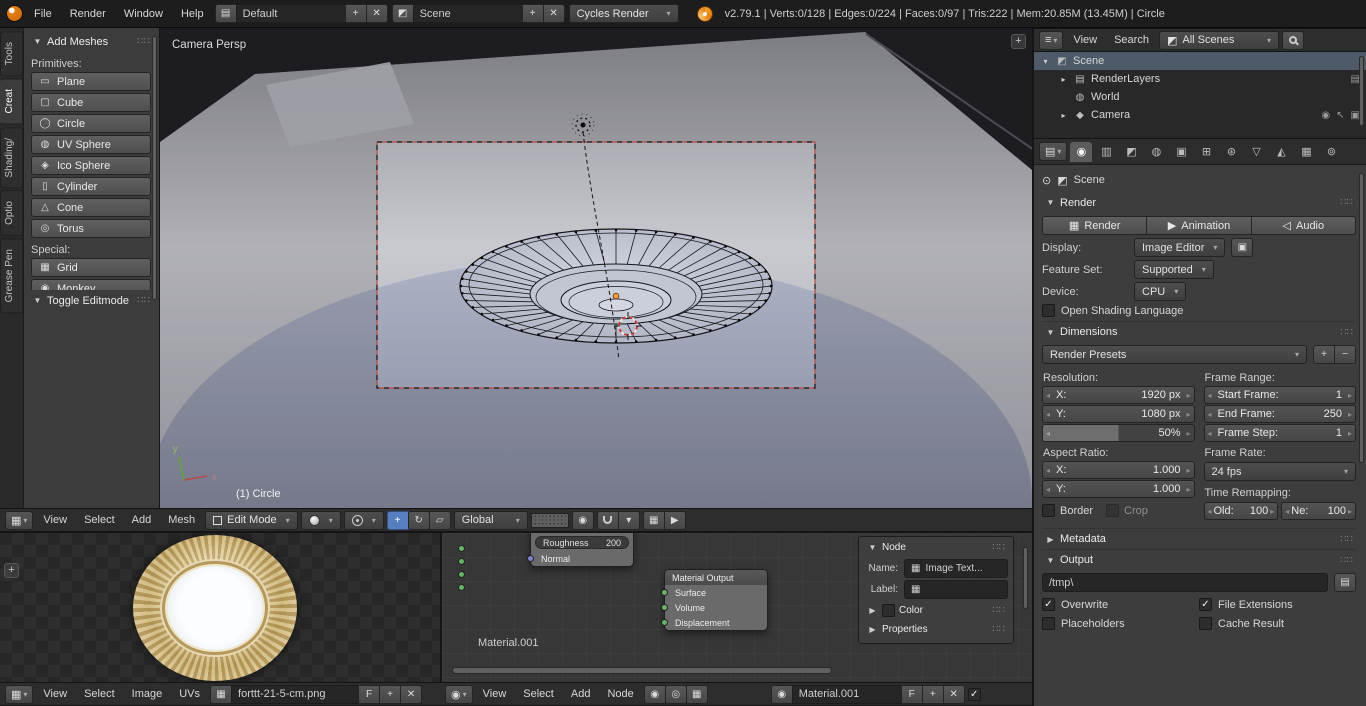 The image size is (1366, 706). I want to click on manipulator-scale-button: ▱, so click(439, 520).